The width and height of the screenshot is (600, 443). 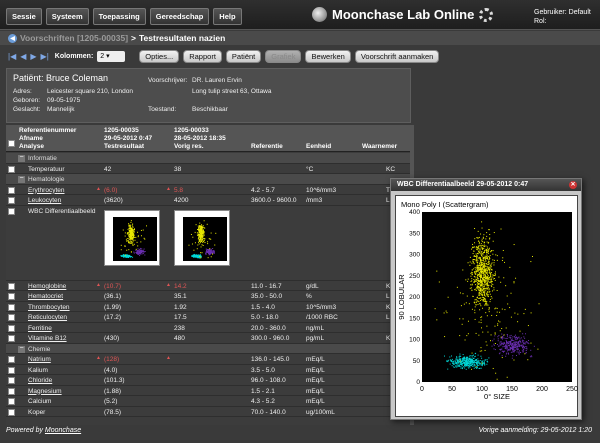 I want to click on footer-moonchase-link: Moonchase, so click(x=63, y=430).